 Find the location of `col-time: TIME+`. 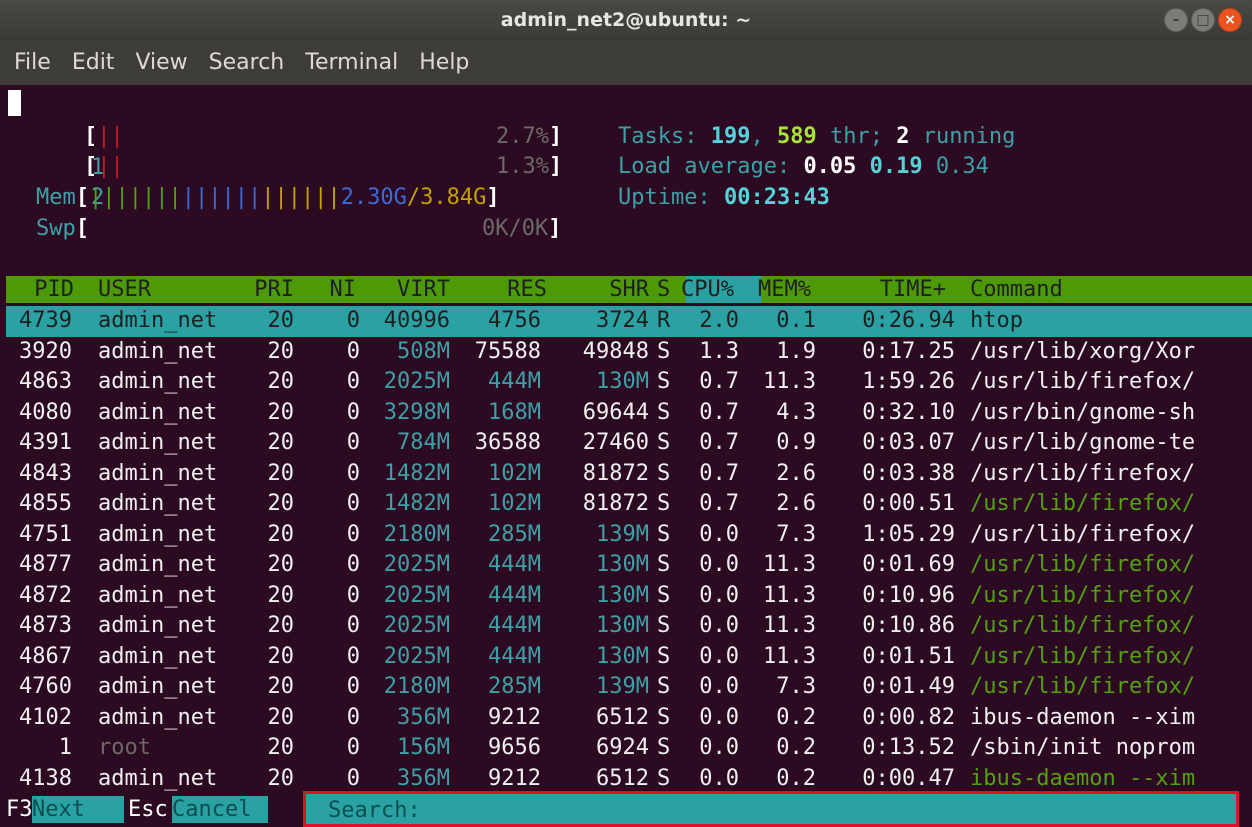

col-time: TIME+ is located at coordinates (913, 289).